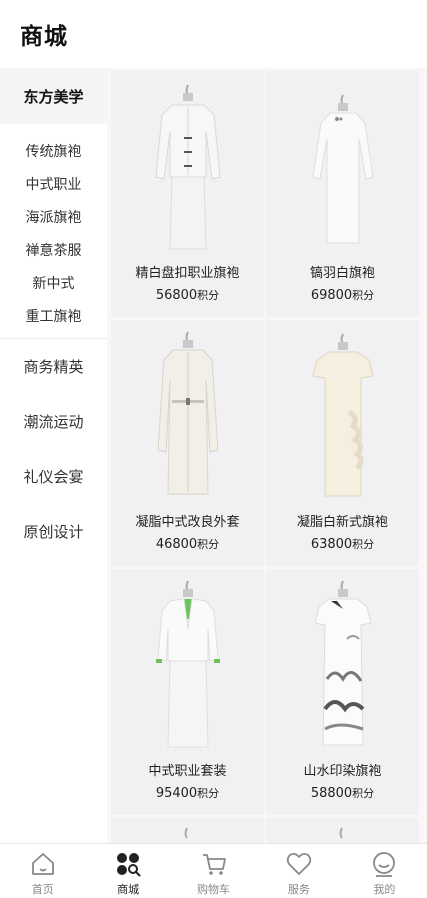 The image size is (427, 898). Describe the element at coordinates (53, 96) in the screenshot. I see `sidebar-group-active: 东方美学` at that location.